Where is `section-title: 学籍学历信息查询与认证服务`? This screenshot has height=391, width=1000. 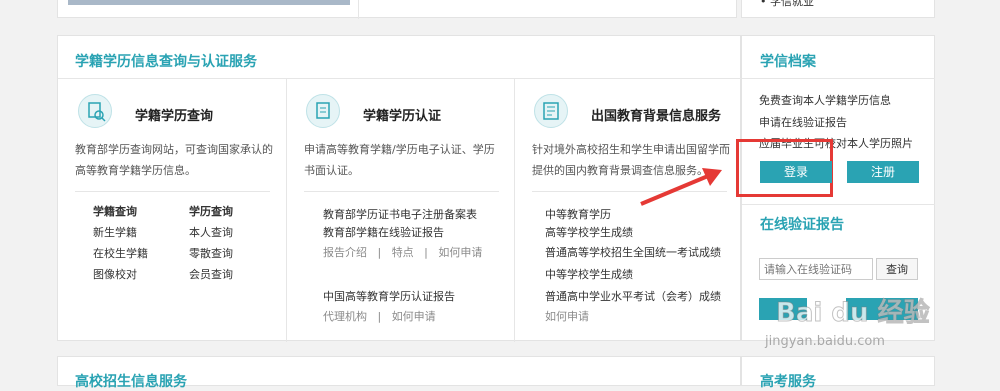
section-title: 学籍学历信息查询与认证服务 is located at coordinates (166, 62).